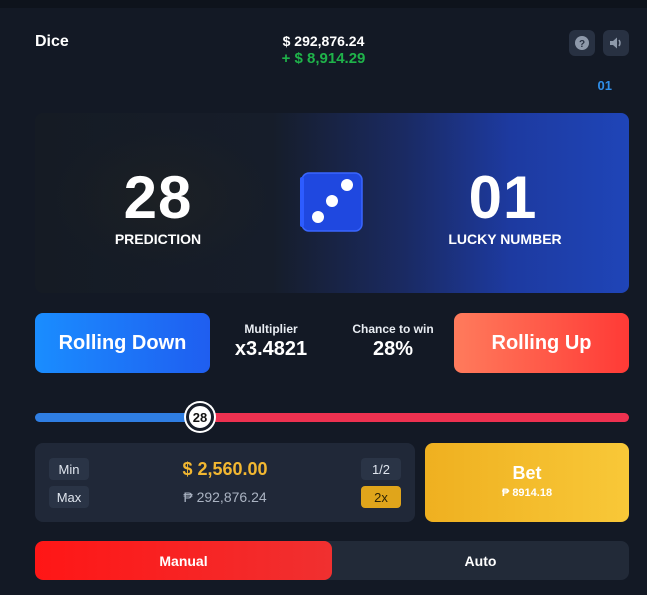 This screenshot has height=595, width=647. What do you see at coordinates (122, 343) in the screenshot?
I see `rolling-down-button: Rolling Down` at bounding box center [122, 343].